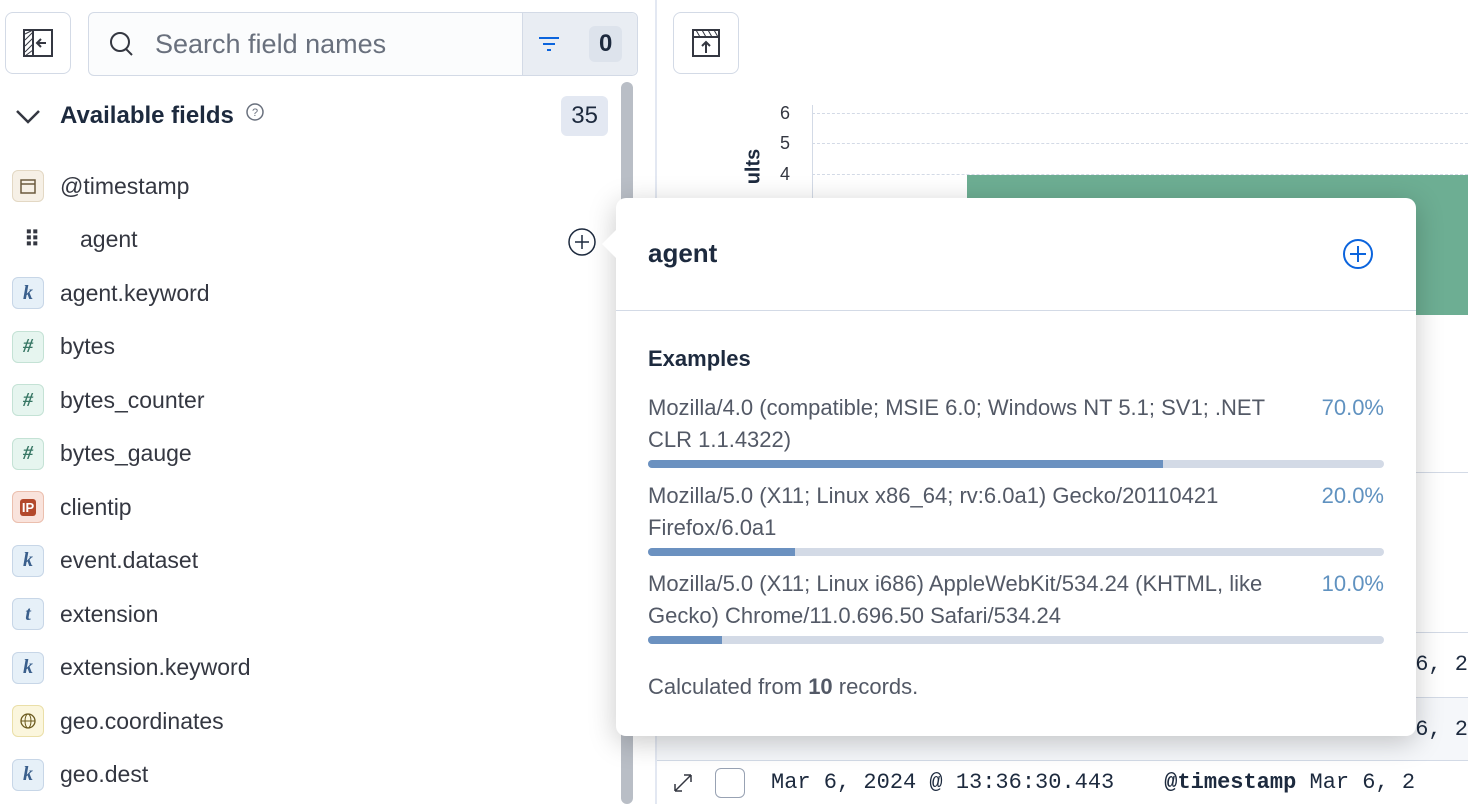  I want to click on timestamp-cell: Mar 6, 2024 @ 13:36:30.443, so click(943, 782).